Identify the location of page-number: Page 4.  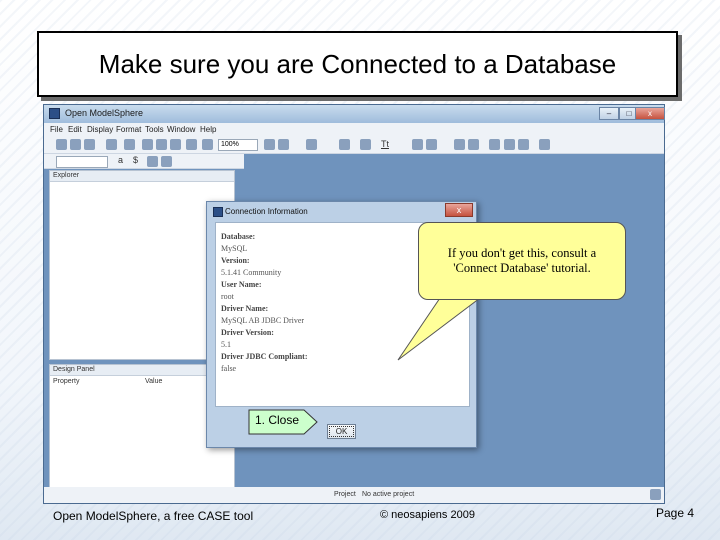
(675, 513).